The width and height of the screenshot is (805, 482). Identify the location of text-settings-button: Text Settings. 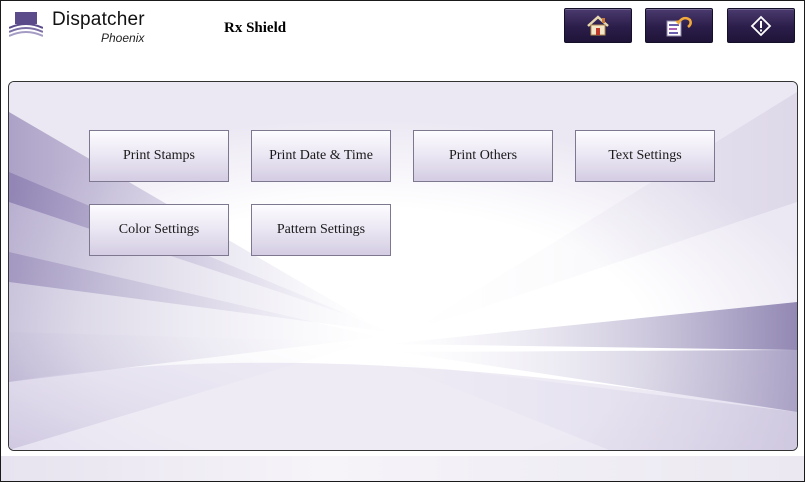
(645, 156).